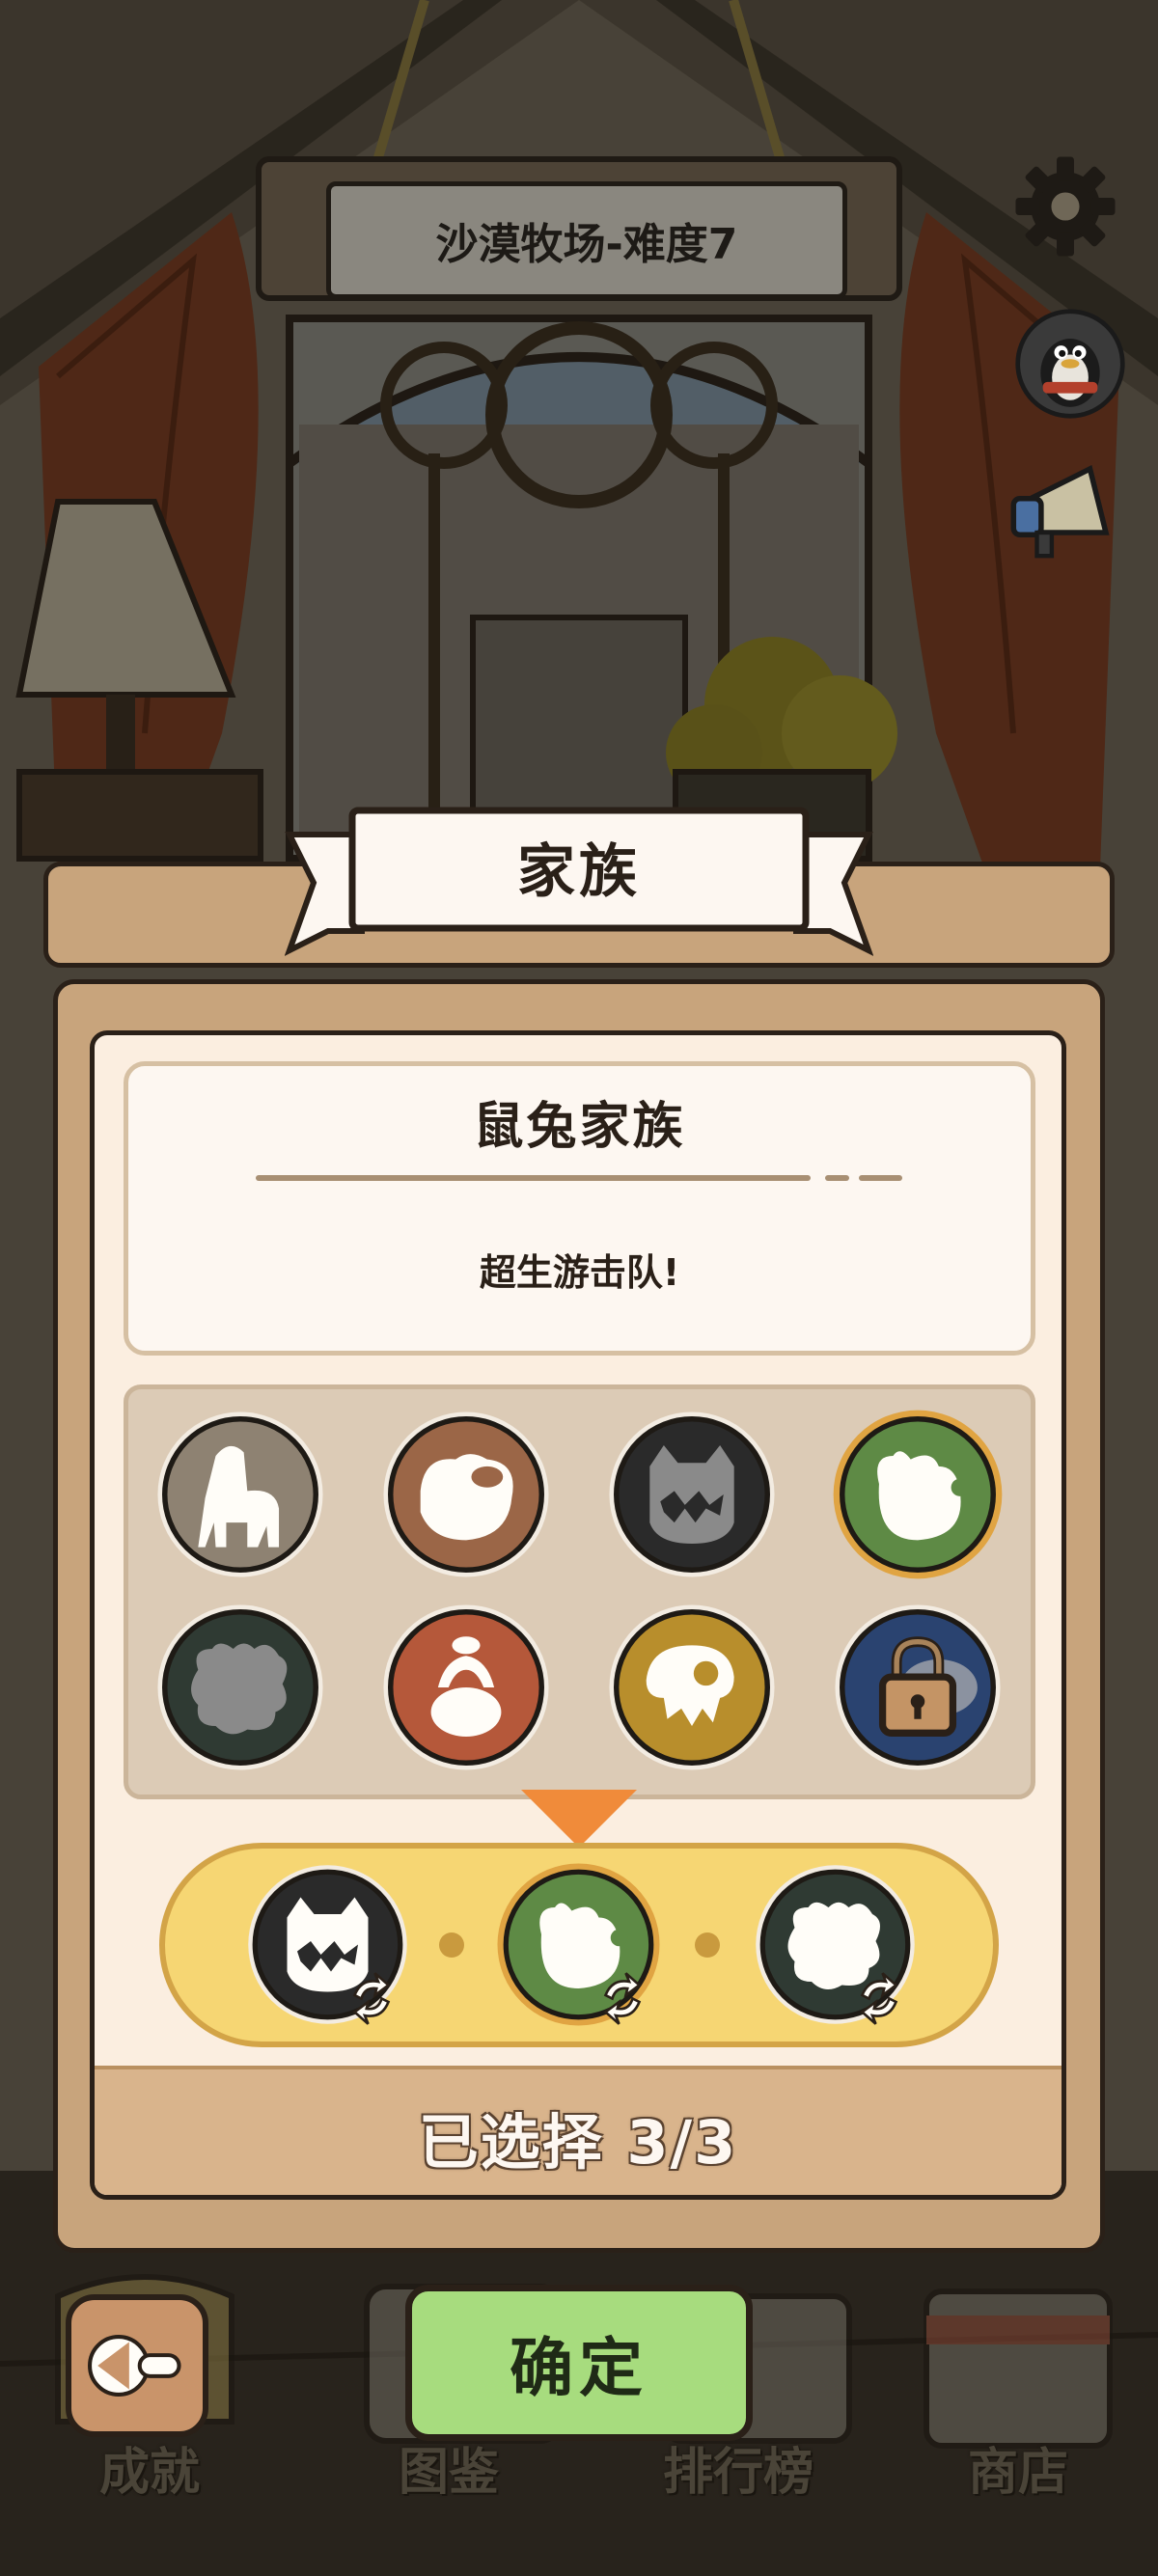 This screenshot has width=1158, height=2576. Describe the element at coordinates (149, 2468) in the screenshot. I see `nav-achievements: 成就` at that location.